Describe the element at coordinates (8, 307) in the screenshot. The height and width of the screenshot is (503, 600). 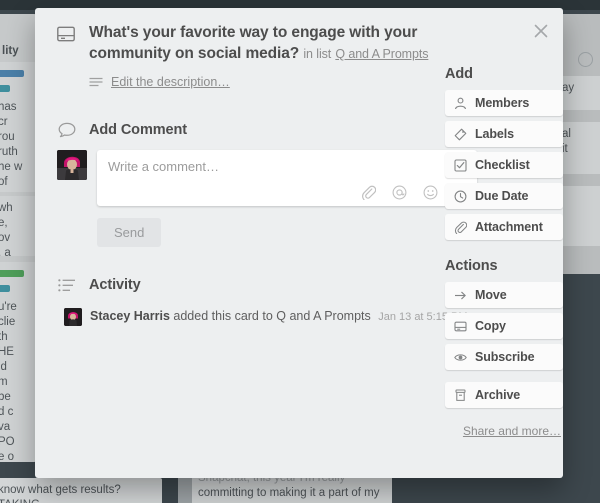
I see `background-card-line: u're` at that location.